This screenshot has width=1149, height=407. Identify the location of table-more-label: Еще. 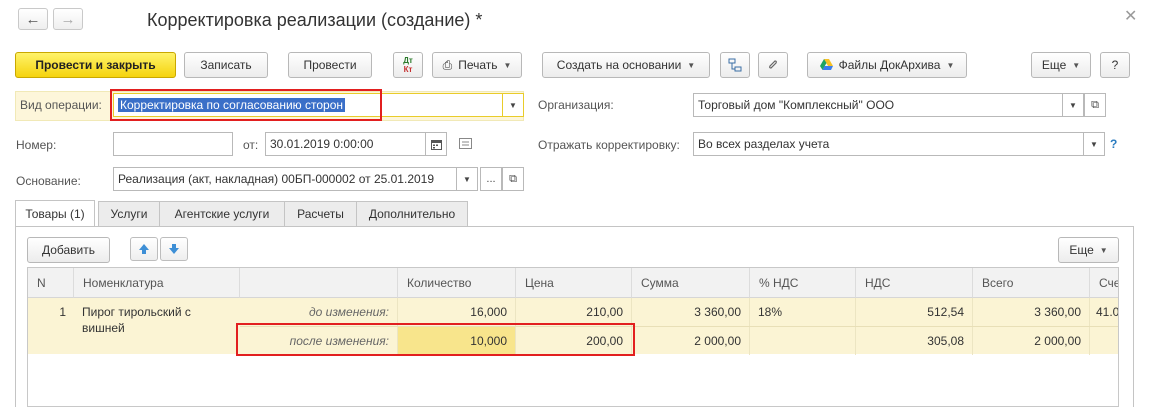
(1081, 250).